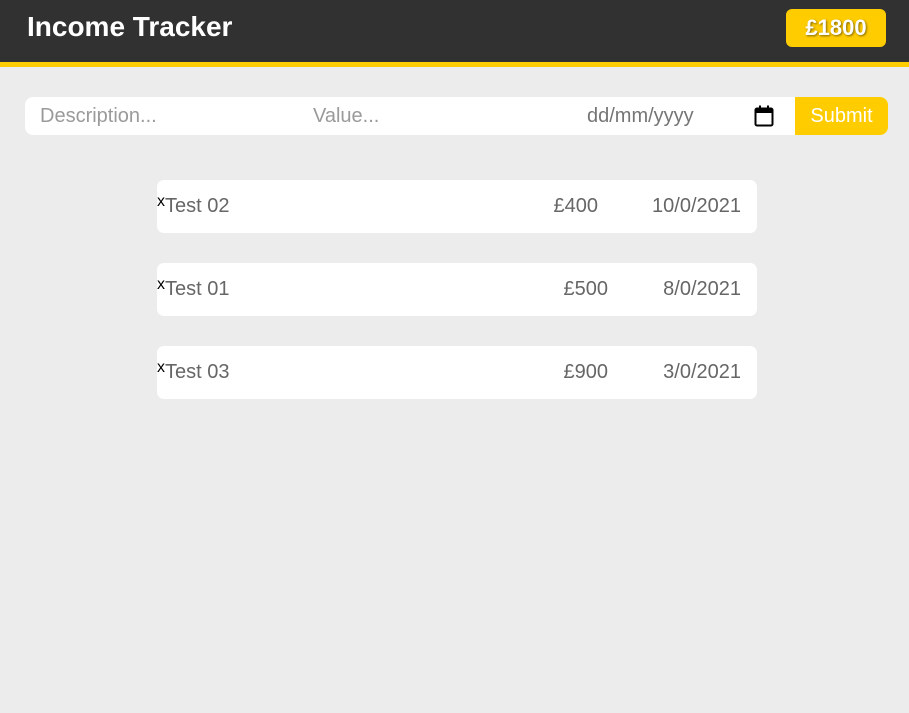  What do you see at coordinates (764, 116) in the screenshot?
I see `calendar-icon` at bounding box center [764, 116].